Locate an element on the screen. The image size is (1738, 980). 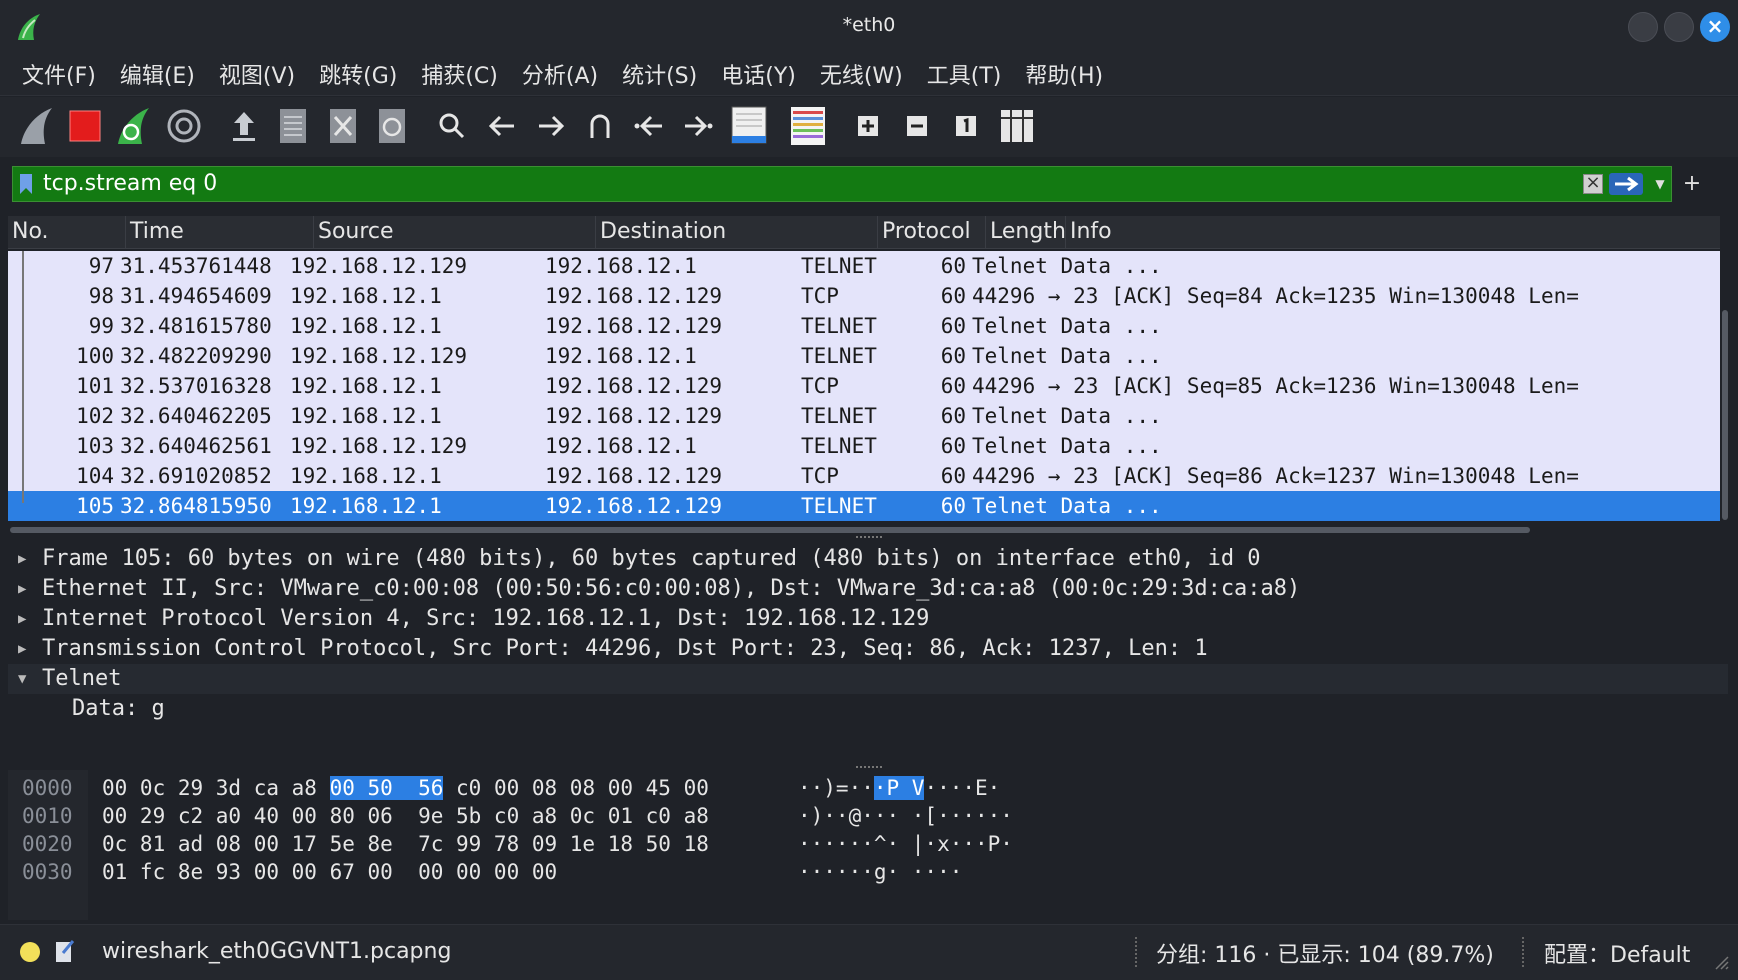
byte-segment-hex-a: 00 0c 29 3d ca a8 is located at coordinates (216, 788).